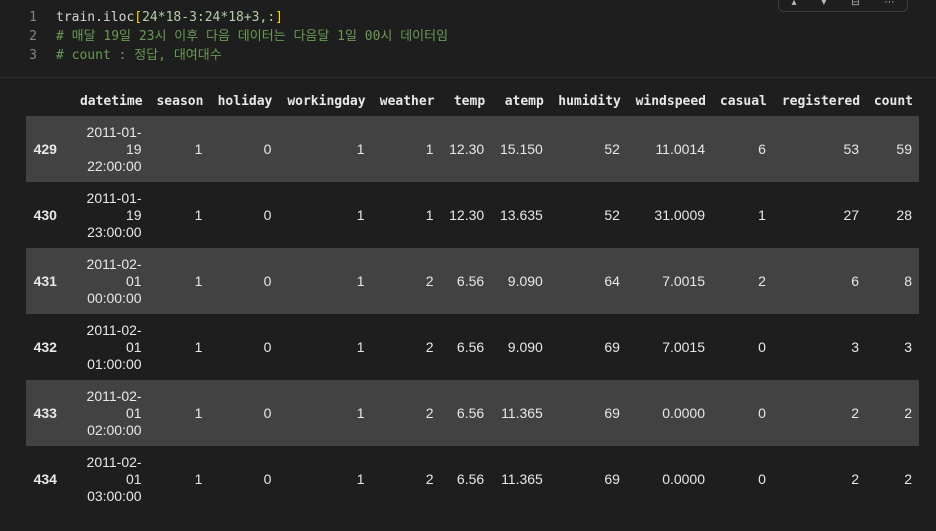 The image size is (936, 531). What do you see at coordinates (762, 281) in the screenshot?
I see `cell-casual: 2` at bounding box center [762, 281].